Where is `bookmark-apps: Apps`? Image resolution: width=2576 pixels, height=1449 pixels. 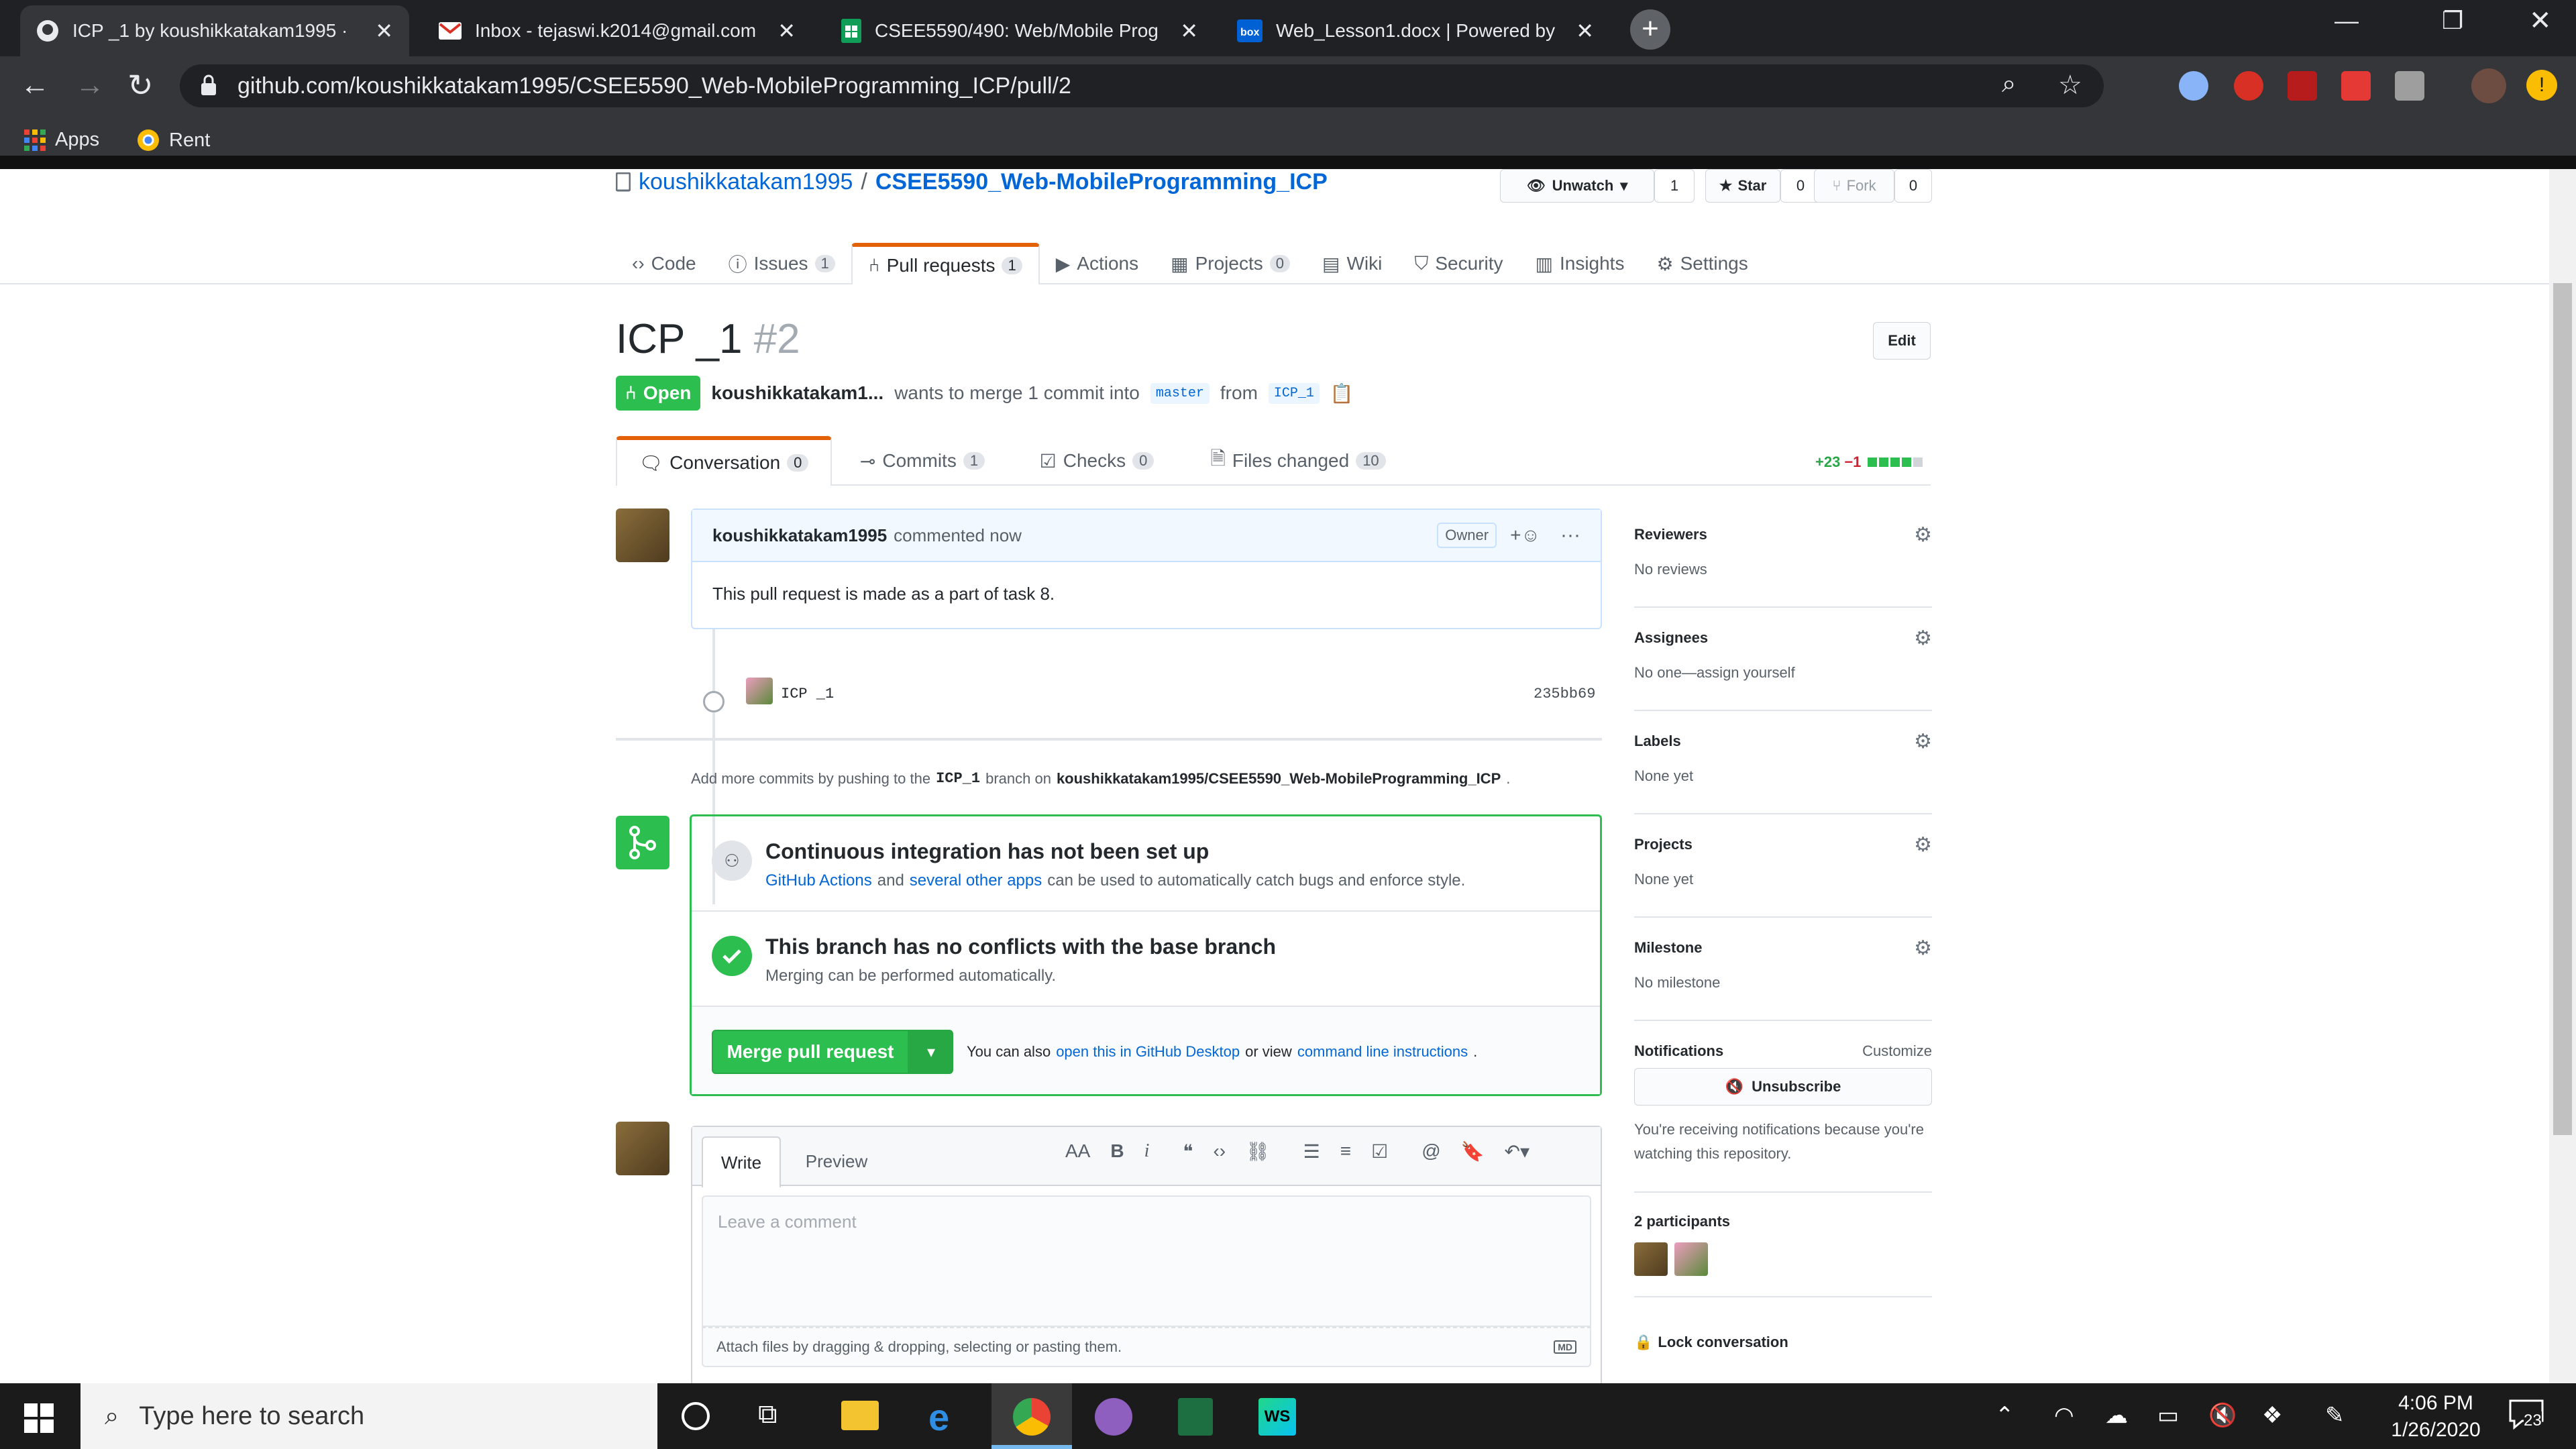 bookmark-apps: Apps is located at coordinates (61, 140).